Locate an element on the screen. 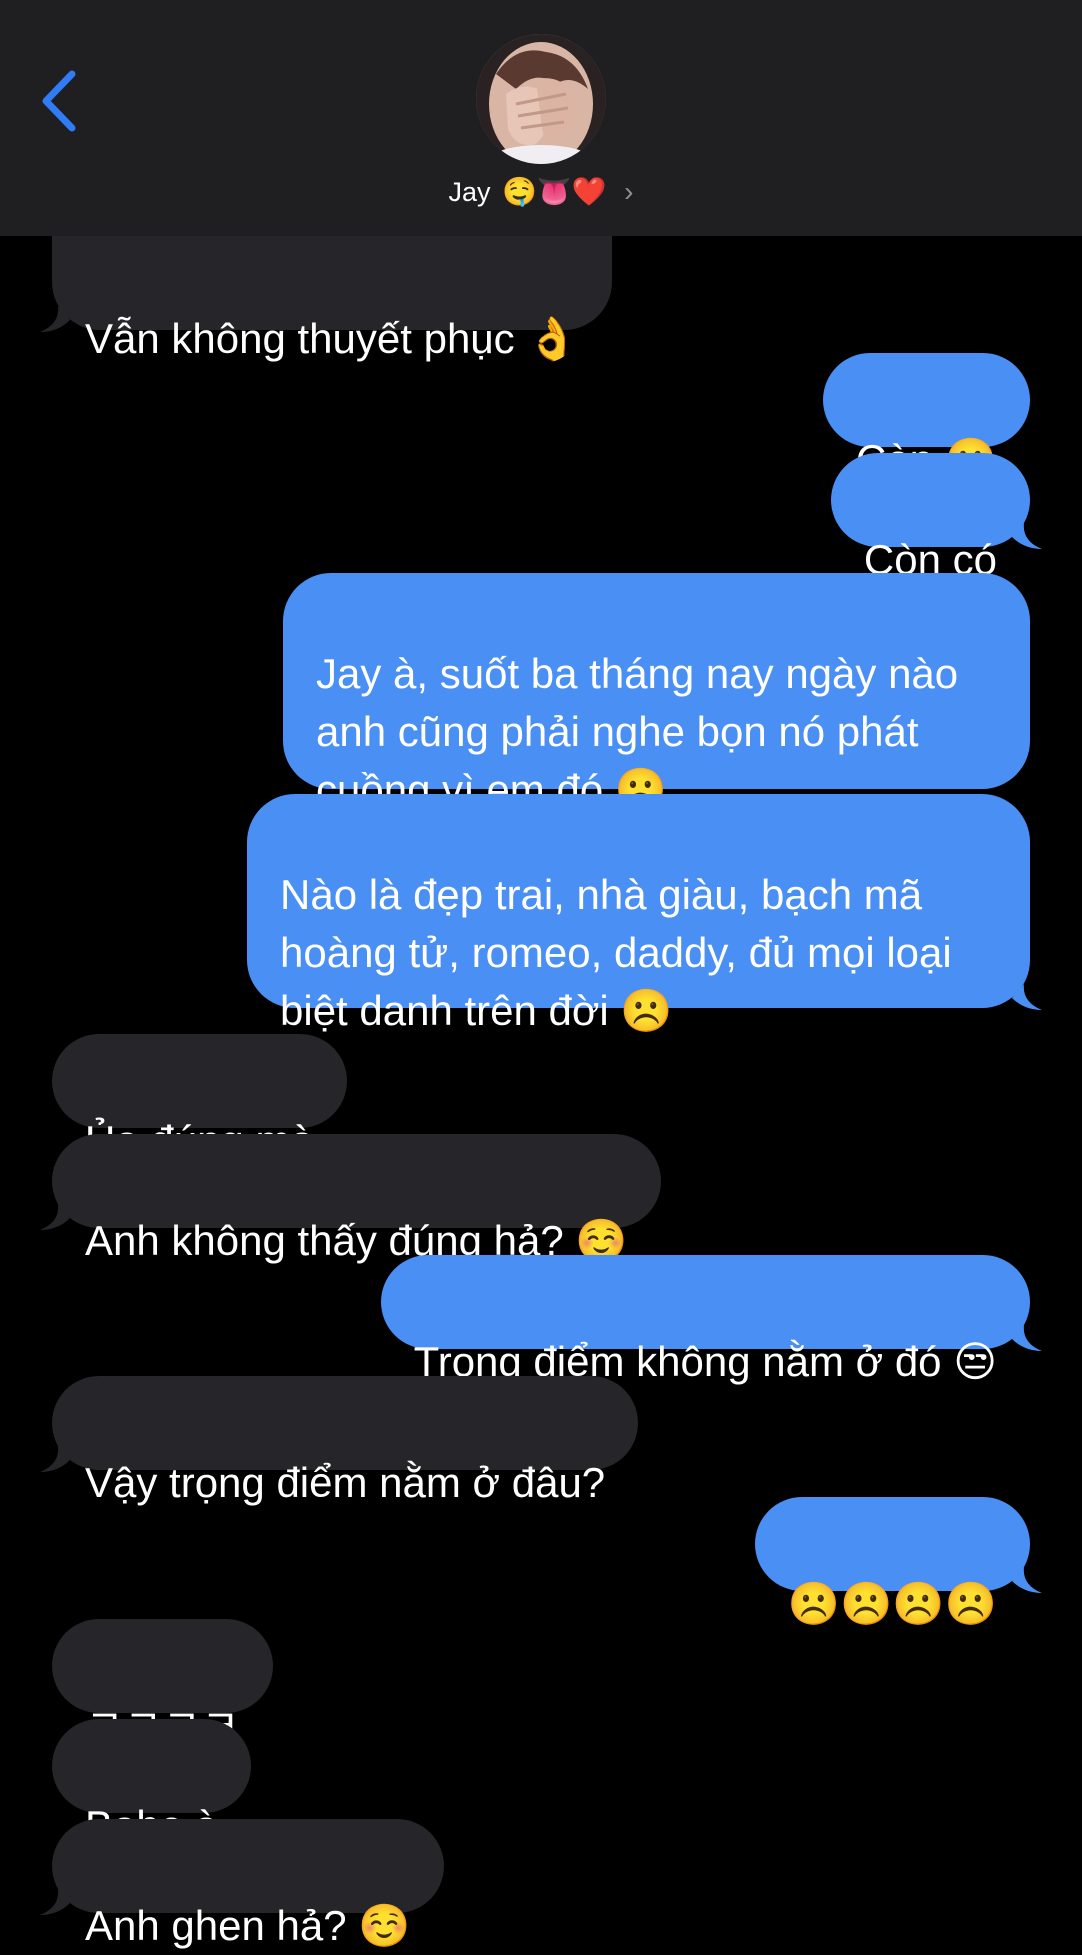 This screenshot has width=1082, height=1955. message-bubble-incoming: Anh ghen hả? ☺️ is located at coordinates (248, 1884).